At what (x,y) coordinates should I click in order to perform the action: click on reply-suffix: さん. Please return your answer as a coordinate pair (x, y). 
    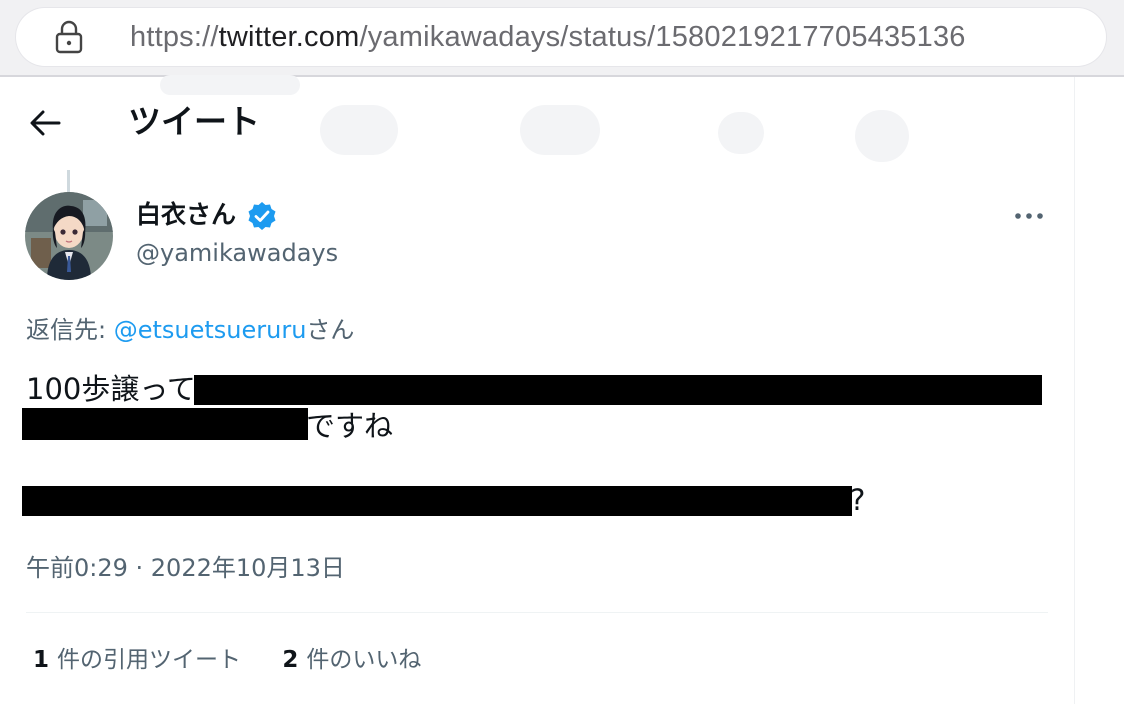
    Looking at the image, I should click on (330, 330).